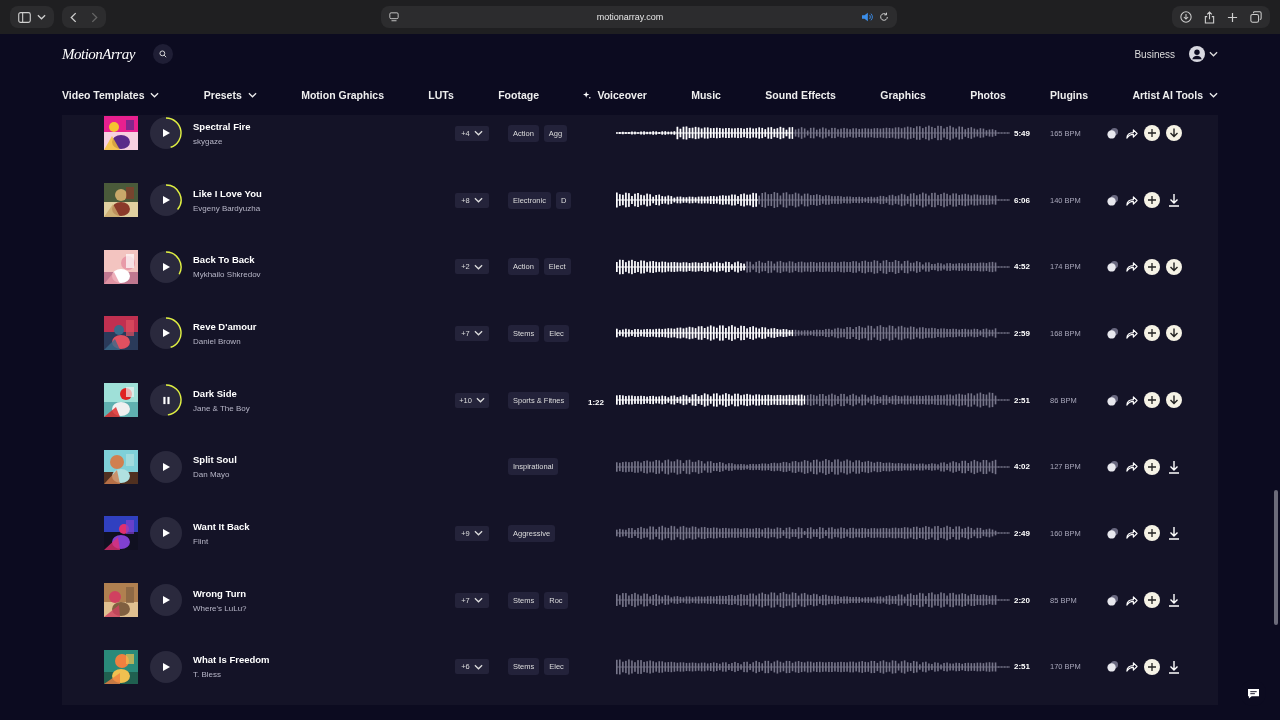 The image size is (1280, 720). Describe the element at coordinates (1175, 94) in the screenshot. I see `nav-item: Artist AI Tools` at that location.